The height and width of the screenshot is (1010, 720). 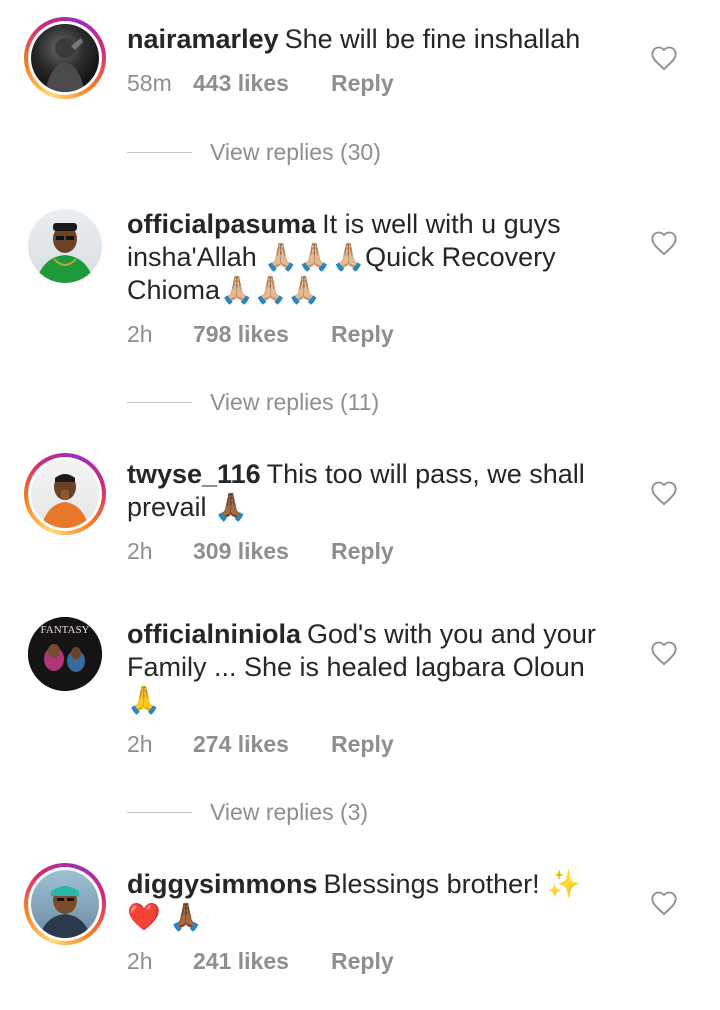 I want to click on avatar-figure: FANTASY, so click(x=65, y=654).